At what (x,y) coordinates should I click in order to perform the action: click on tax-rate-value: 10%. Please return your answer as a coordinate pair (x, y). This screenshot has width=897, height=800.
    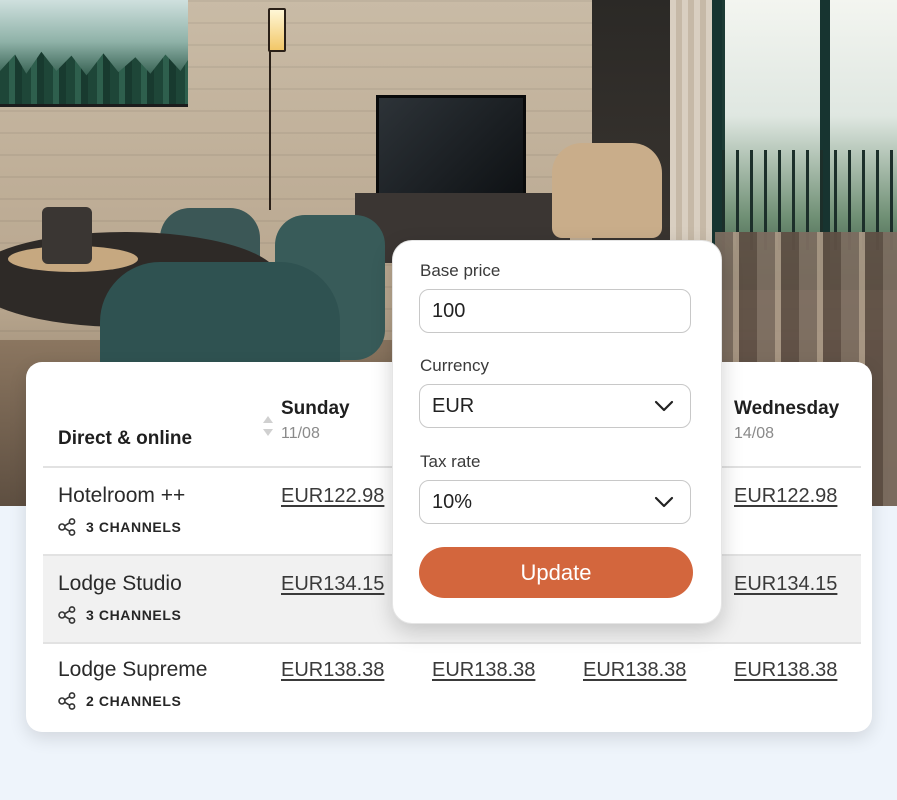
    Looking at the image, I should click on (452, 501).